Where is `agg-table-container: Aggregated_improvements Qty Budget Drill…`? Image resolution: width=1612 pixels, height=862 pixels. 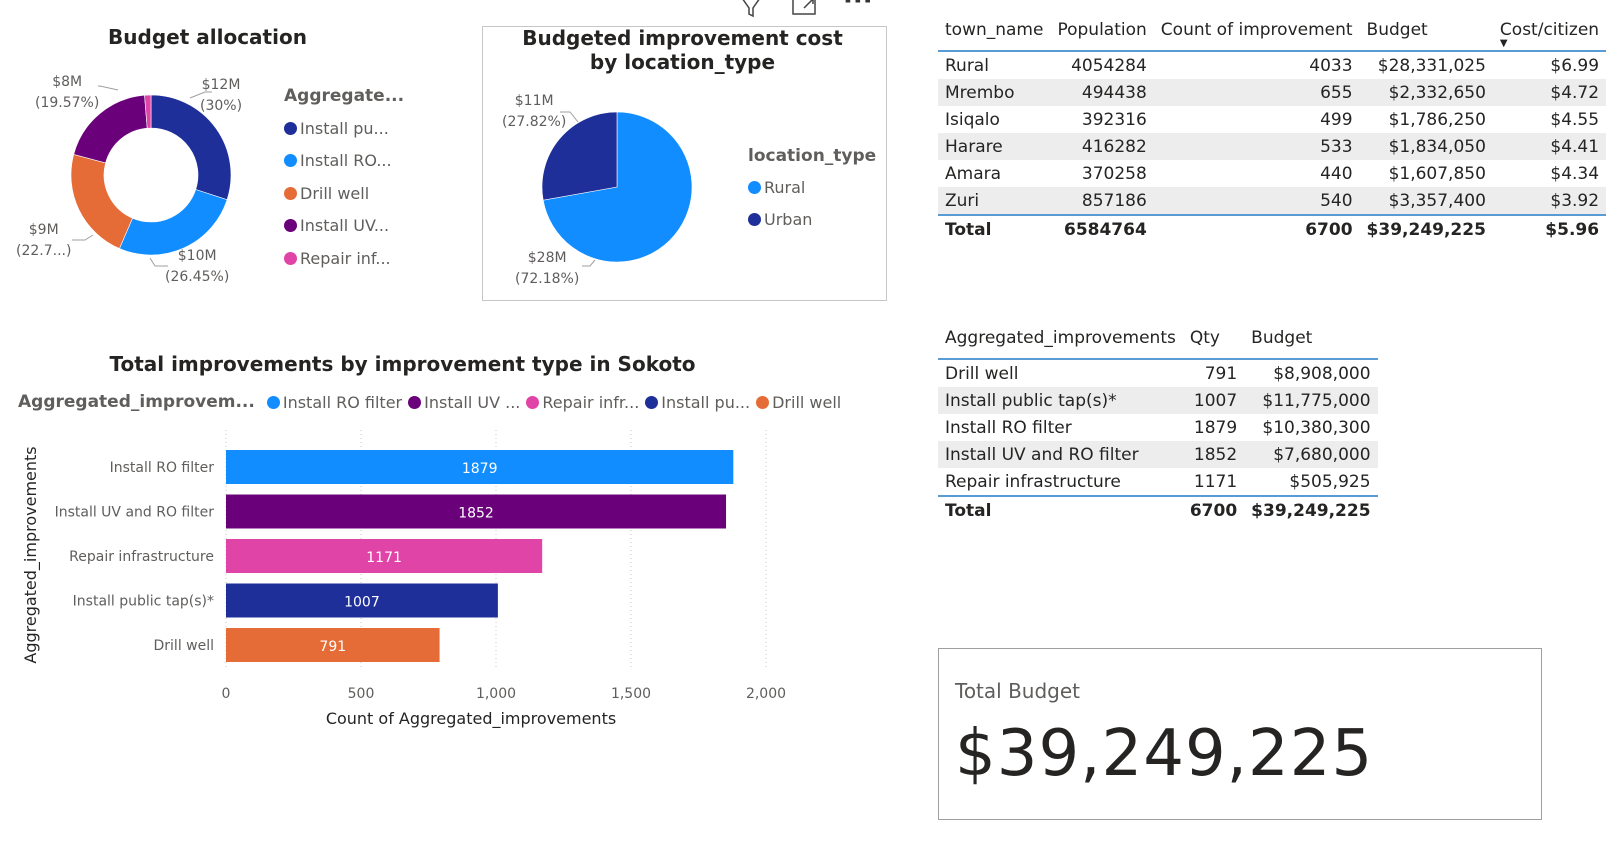
agg-table-container: Aggregated_improvements Qty Budget Drill… is located at coordinates (1158, 421).